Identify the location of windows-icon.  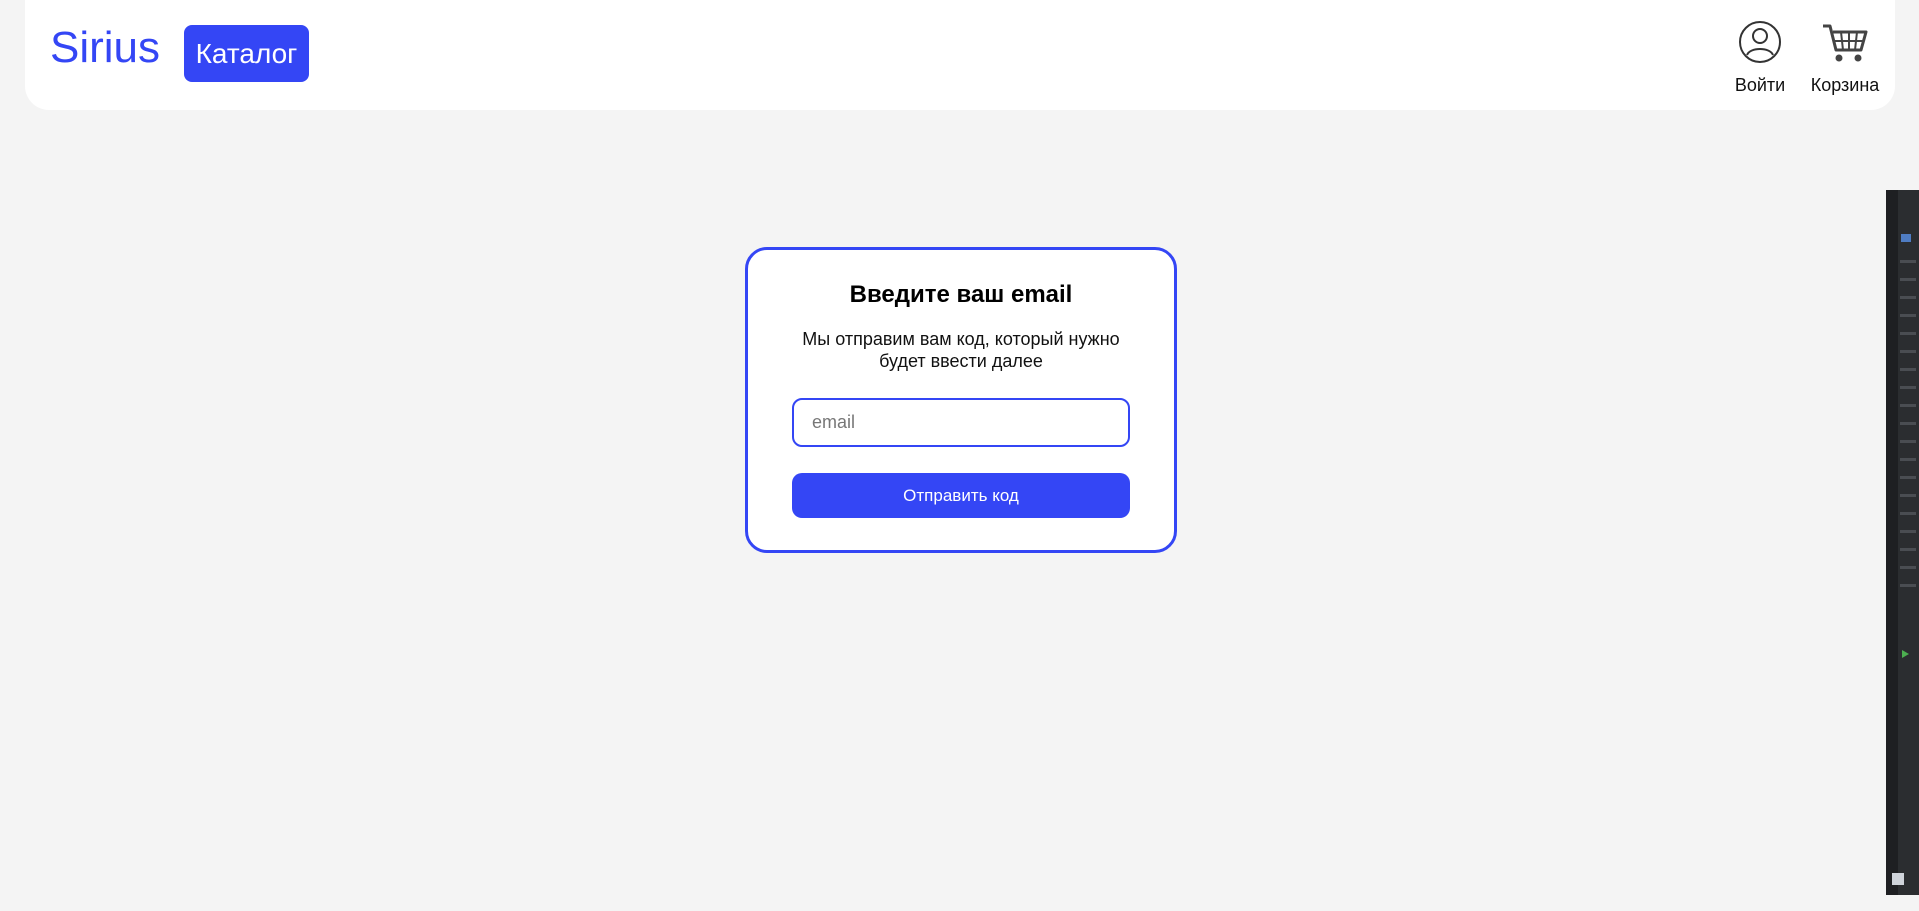
(1898, 879).